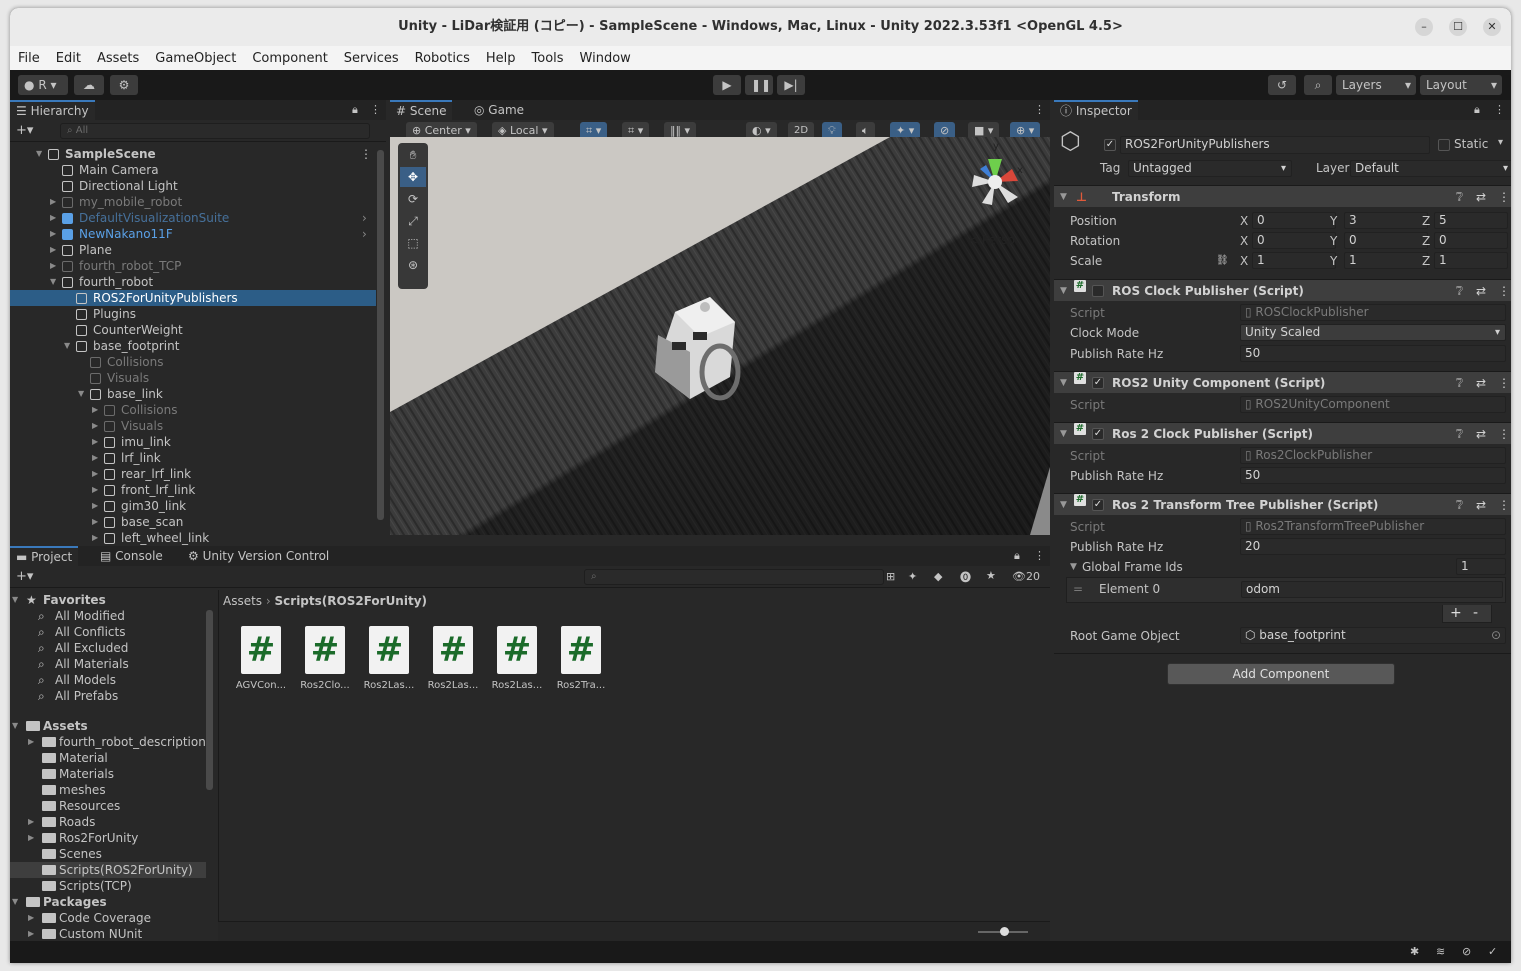 This screenshot has height=971, width=1521. What do you see at coordinates (1096, 110) in the screenshot?
I see `tab-inspector: ⓘ Inspector` at bounding box center [1096, 110].